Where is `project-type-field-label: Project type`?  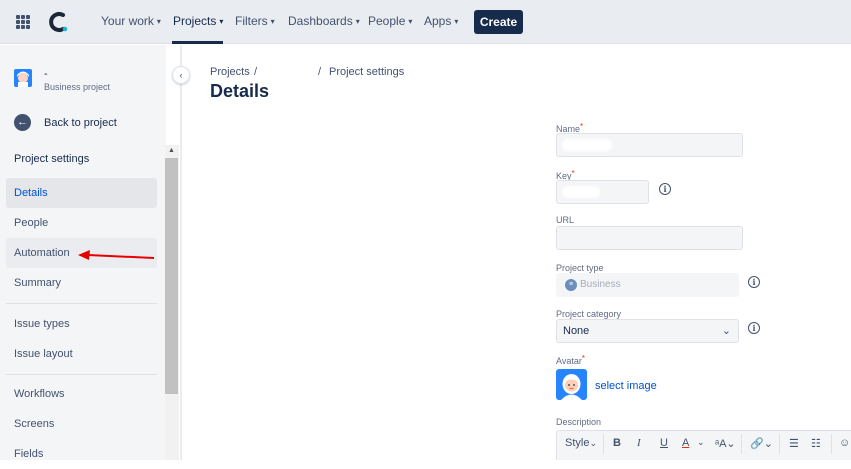
project-type-field-label: Project type is located at coordinates (580, 268).